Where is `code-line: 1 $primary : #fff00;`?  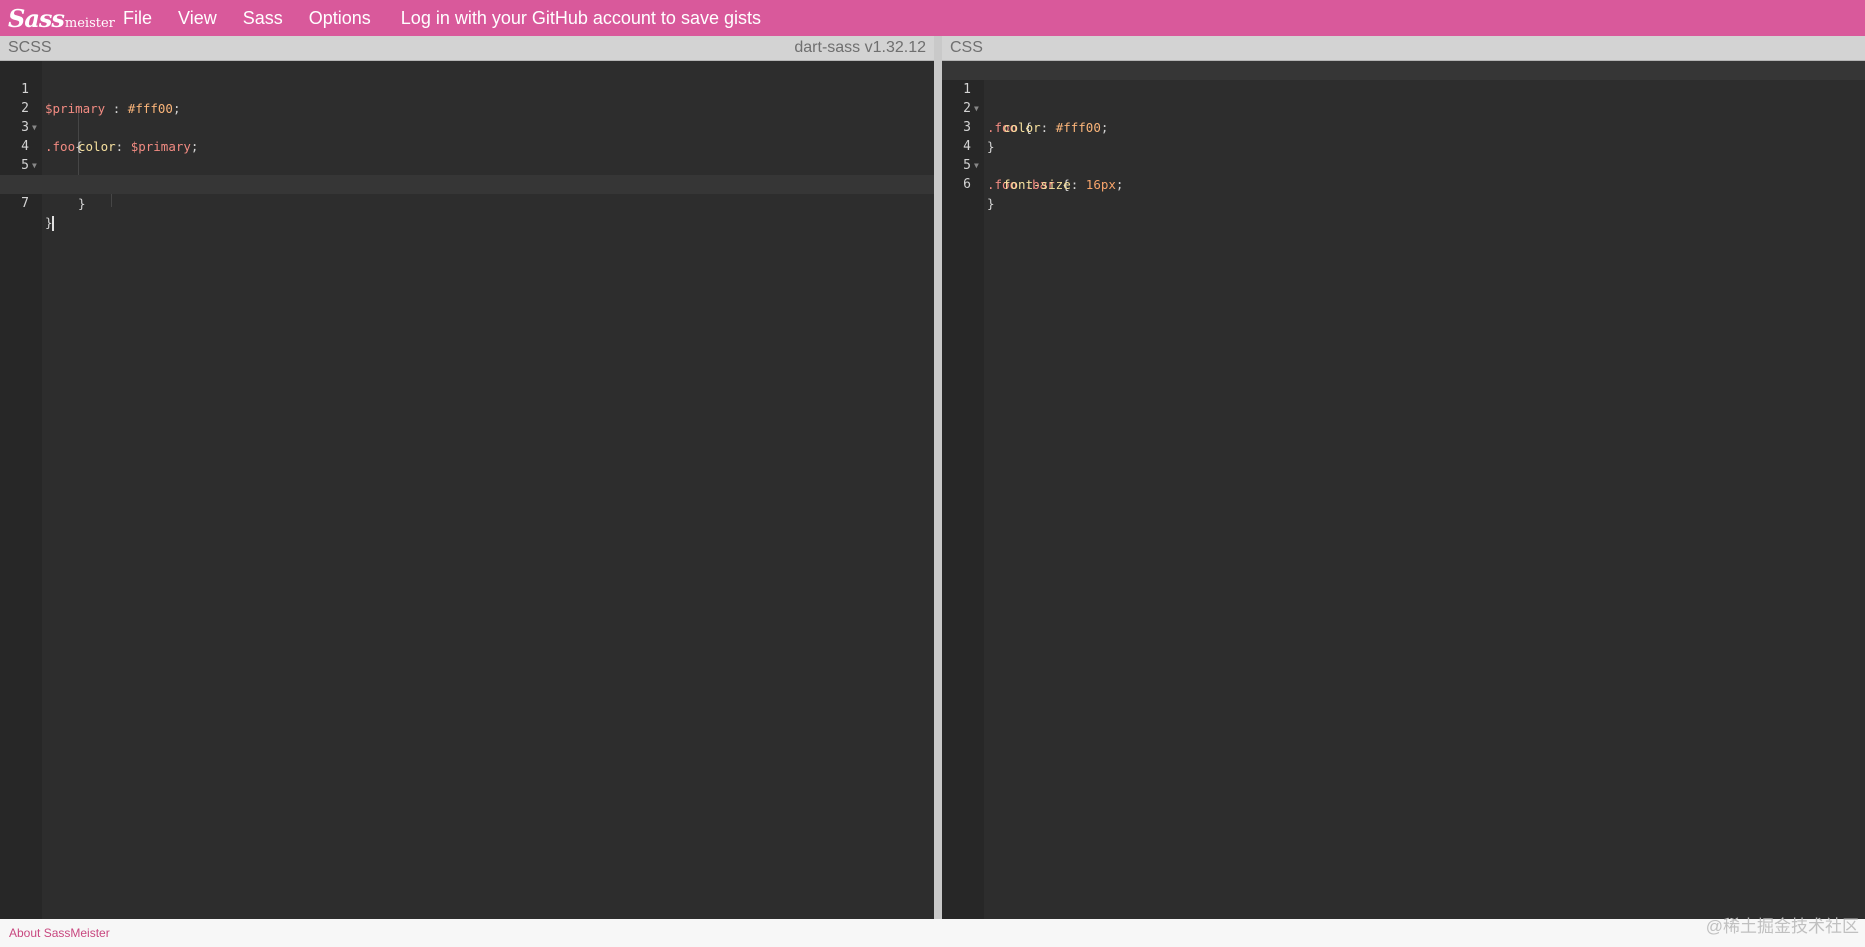
code-line: 1 $primary : #fff00; is located at coordinates (467, 88).